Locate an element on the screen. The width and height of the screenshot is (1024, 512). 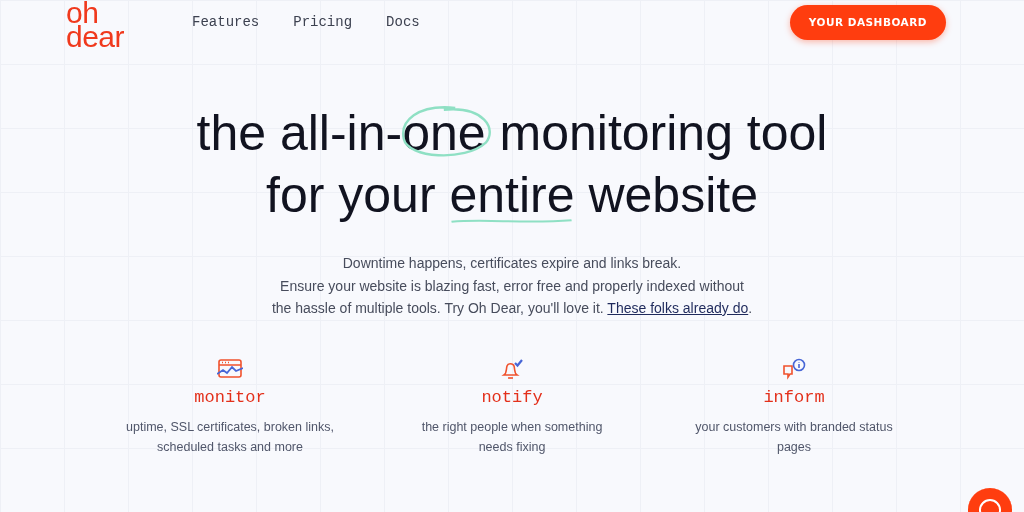
headline-text: for your is located at coordinates (351, 195).